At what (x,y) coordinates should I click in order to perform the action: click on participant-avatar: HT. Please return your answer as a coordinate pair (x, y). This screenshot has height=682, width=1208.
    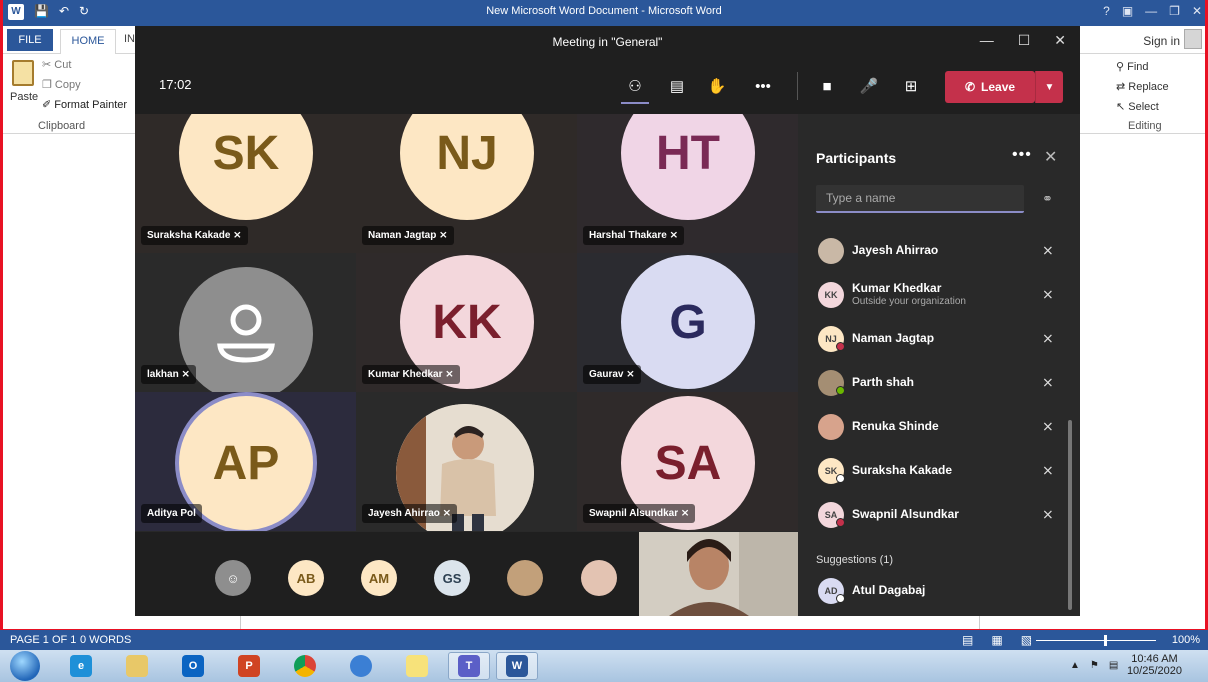
    Looking at the image, I should click on (688, 167).